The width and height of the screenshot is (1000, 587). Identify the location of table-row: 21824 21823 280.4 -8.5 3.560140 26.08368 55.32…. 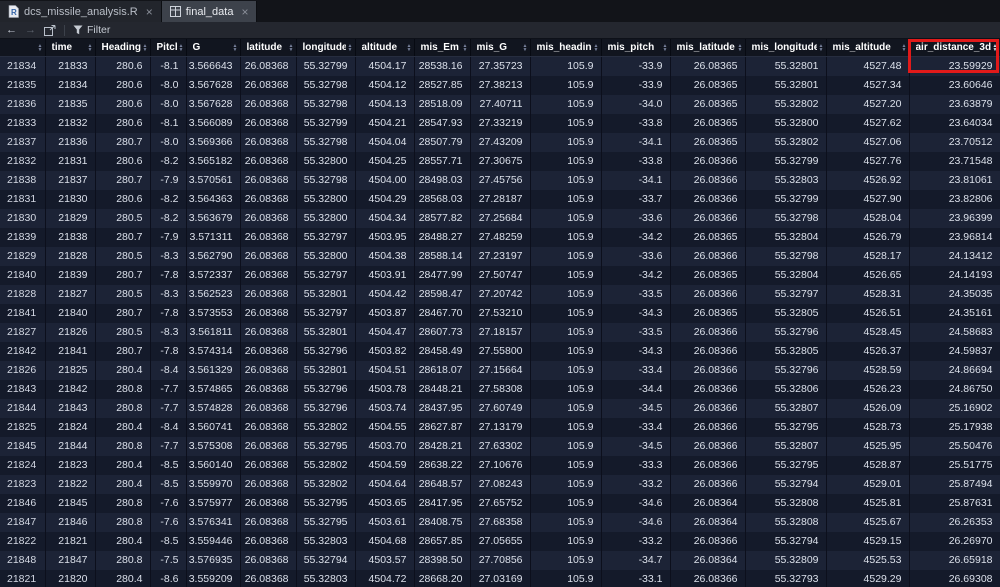
(500, 465).